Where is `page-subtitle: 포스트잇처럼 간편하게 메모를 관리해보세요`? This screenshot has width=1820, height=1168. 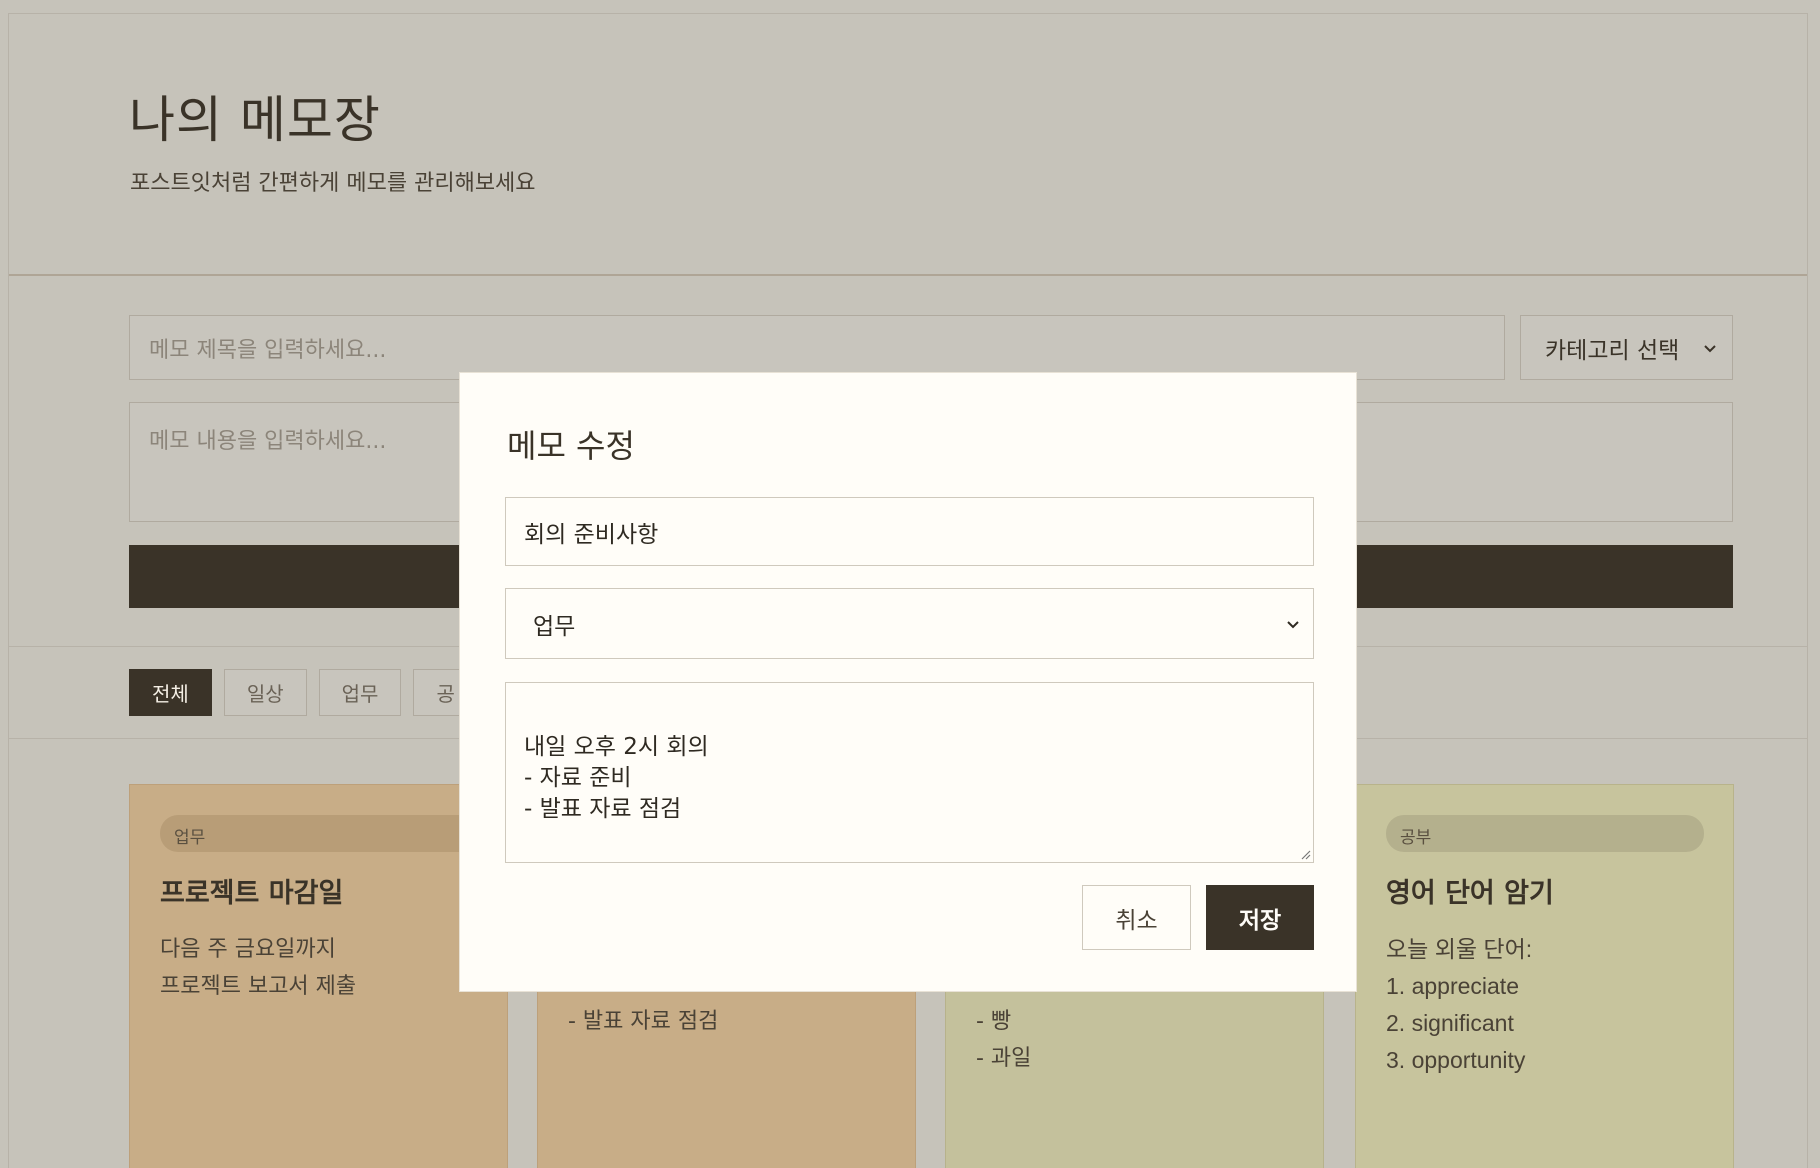
page-subtitle: 포스트잇처럼 간편하게 메모를 관리해보세요 is located at coordinates (333, 183).